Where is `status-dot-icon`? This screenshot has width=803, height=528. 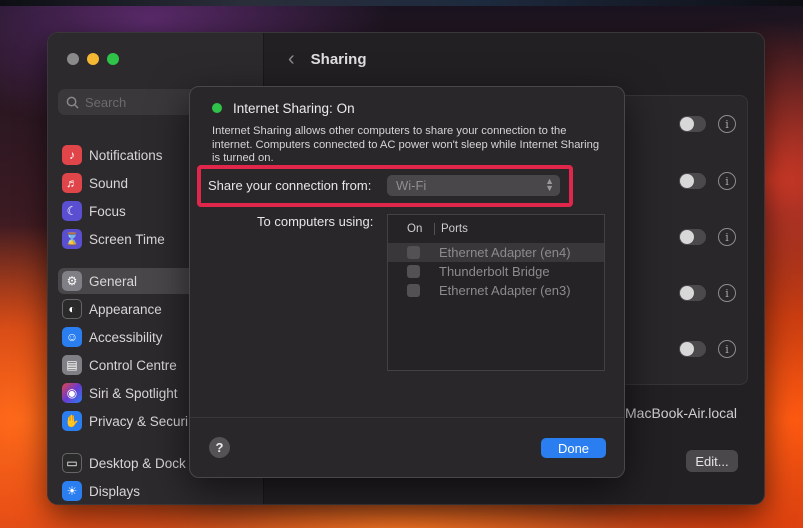
status-dot-icon is located at coordinates (217, 108).